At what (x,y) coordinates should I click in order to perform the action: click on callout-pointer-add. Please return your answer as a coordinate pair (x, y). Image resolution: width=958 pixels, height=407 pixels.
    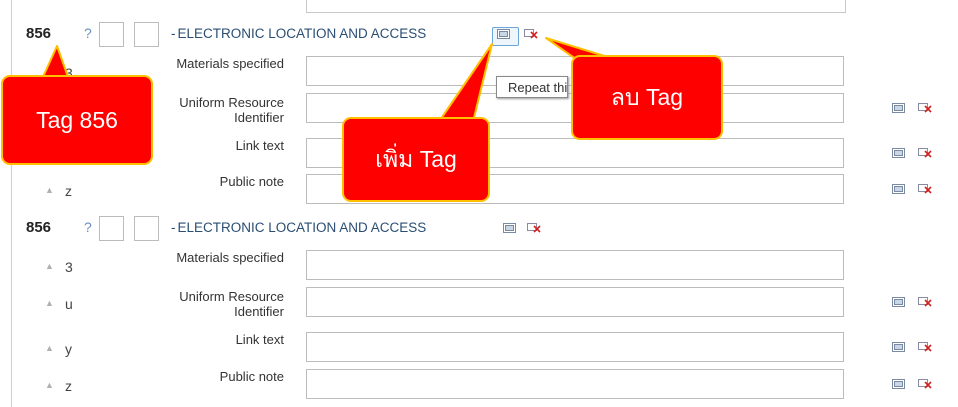
    Looking at the image, I should click on (464, 85).